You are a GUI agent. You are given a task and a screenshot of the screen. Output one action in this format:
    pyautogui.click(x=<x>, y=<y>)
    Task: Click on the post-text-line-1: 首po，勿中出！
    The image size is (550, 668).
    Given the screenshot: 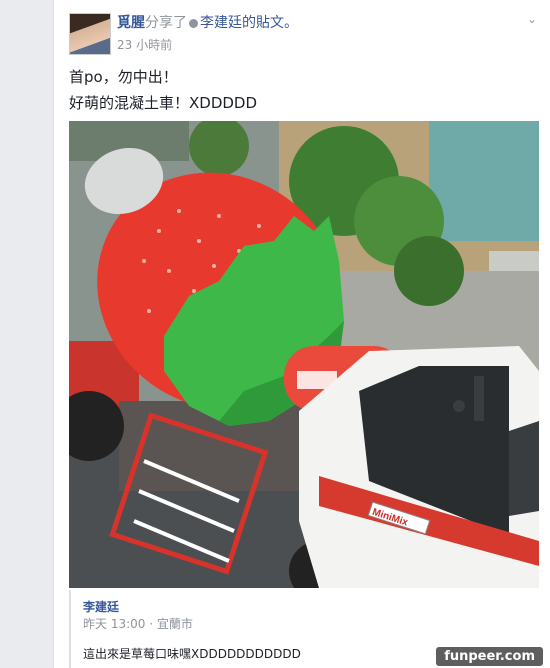 What is the action you would take?
    pyautogui.click(x=123, y=77)
    